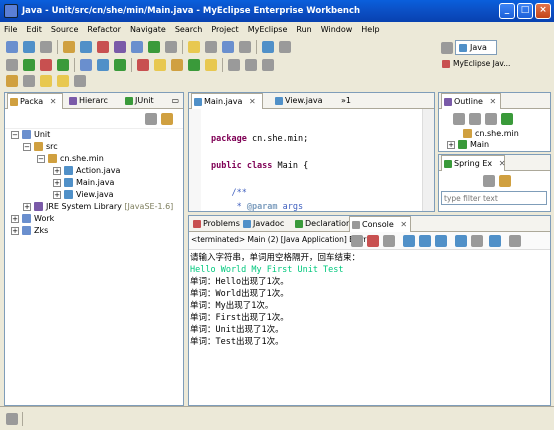 This screenshot has height=430, width=554. I want to click on tree-item-unit: − Unit, so click(30, 135).